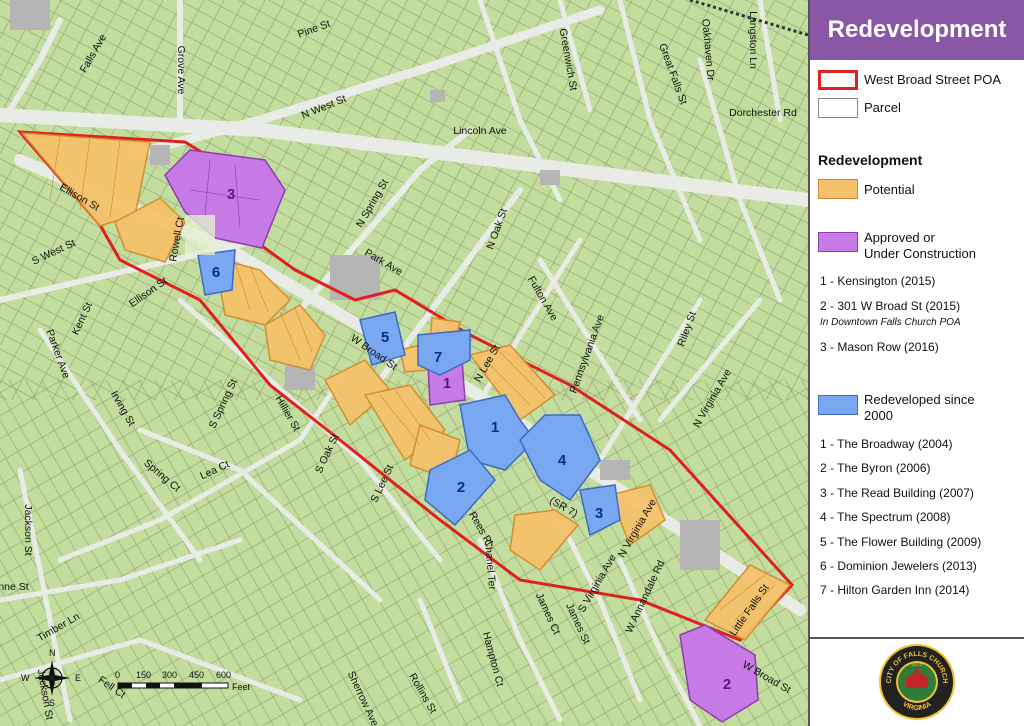  What do you see at coordinates (753, 40) in the screenshot?
I see `street-label: Langston Ln` at bounding box center [753, 40].